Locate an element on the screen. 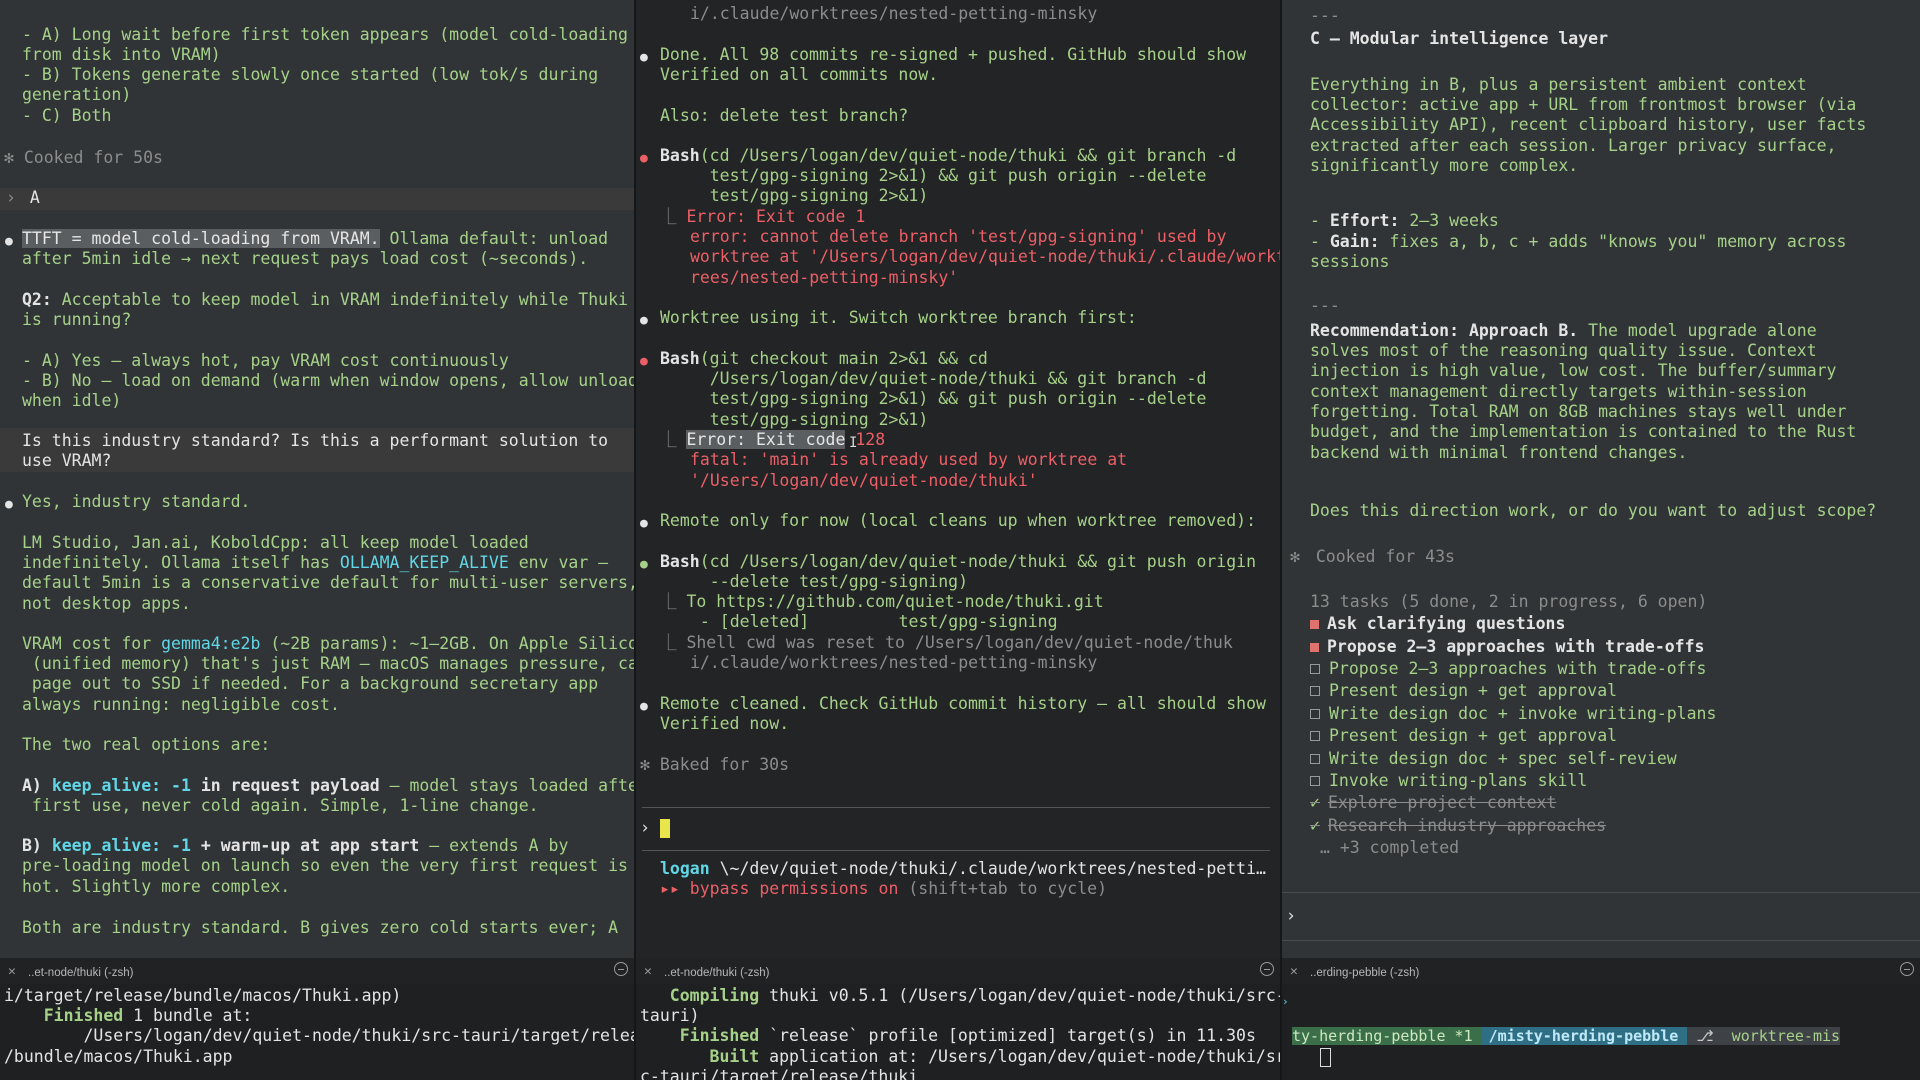 The image size is (1920, 1080). text-line: generation) is located at coordinates (77, 94).